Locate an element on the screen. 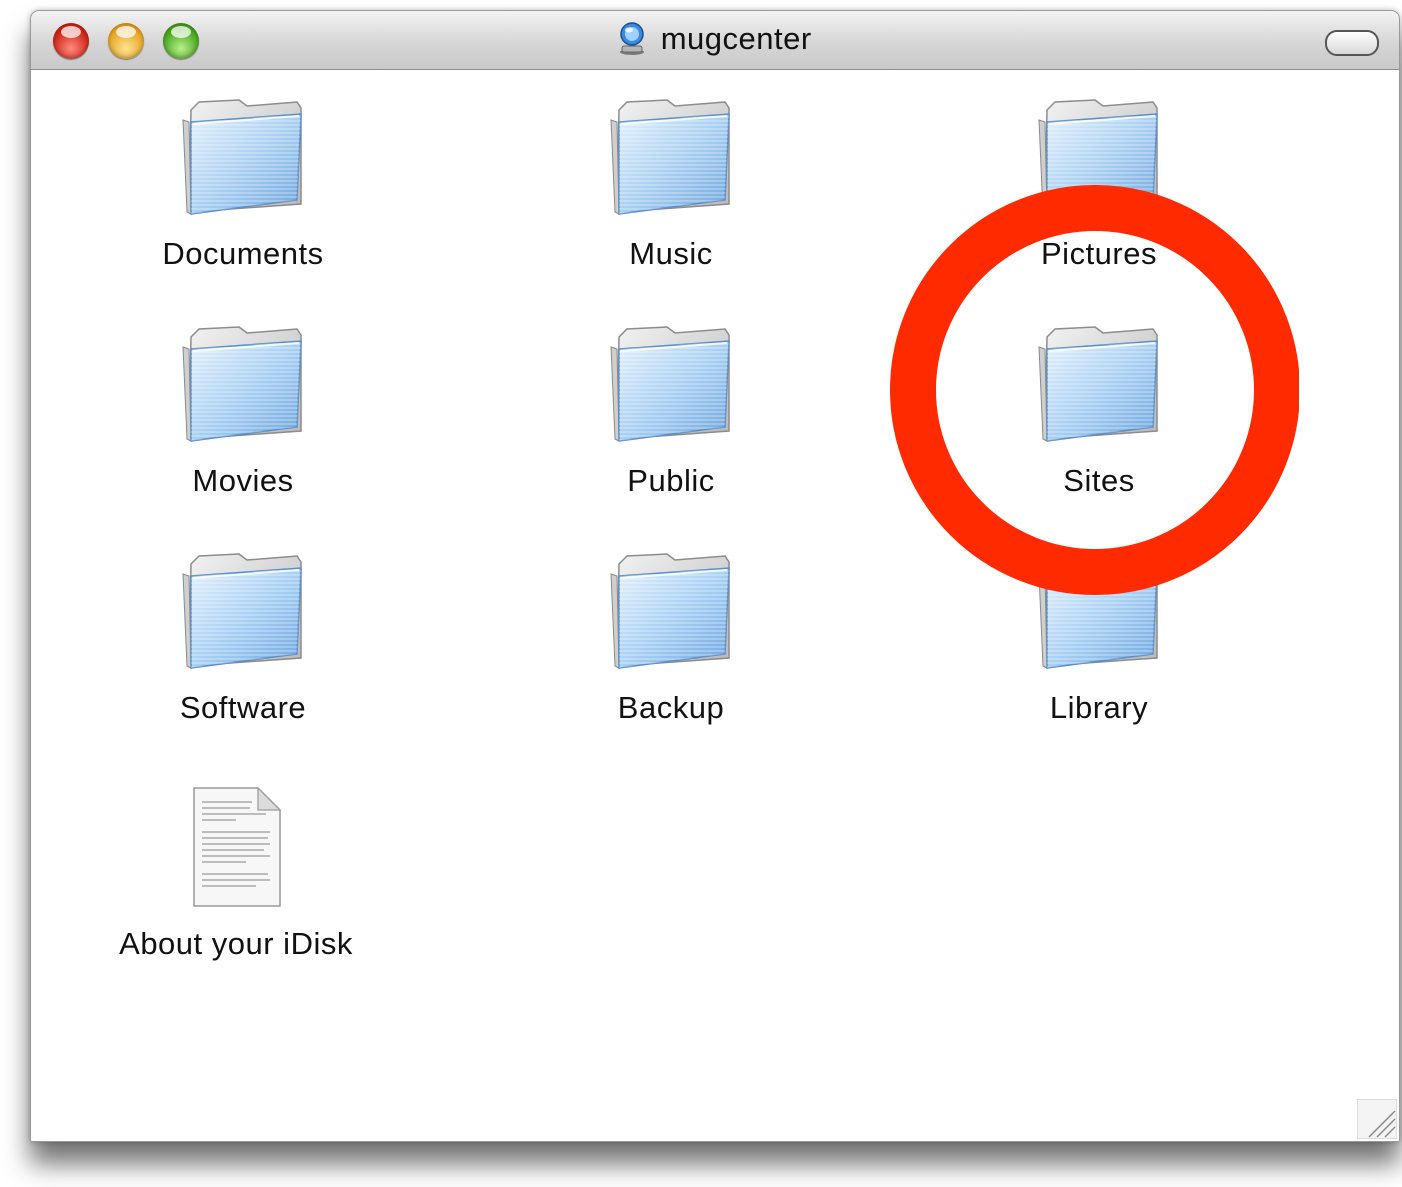 This screenshot has width=1402, height=1187. item-label: Pictures is located at coordinates (1099, 253).